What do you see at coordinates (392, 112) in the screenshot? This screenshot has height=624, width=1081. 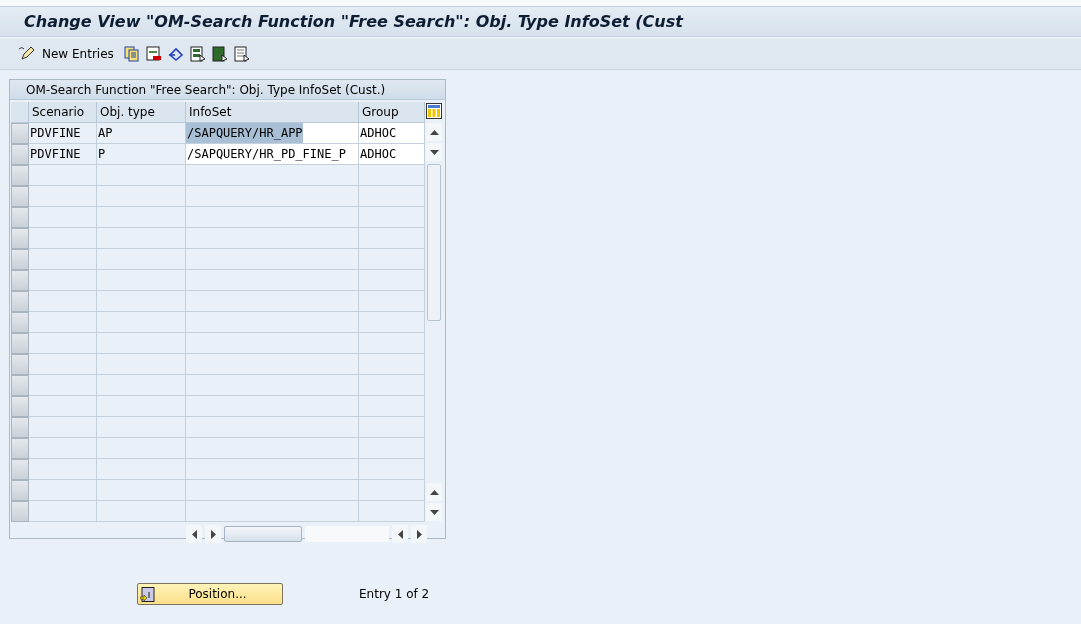 I see `column-header: Group` at bounding box center [392, 112].